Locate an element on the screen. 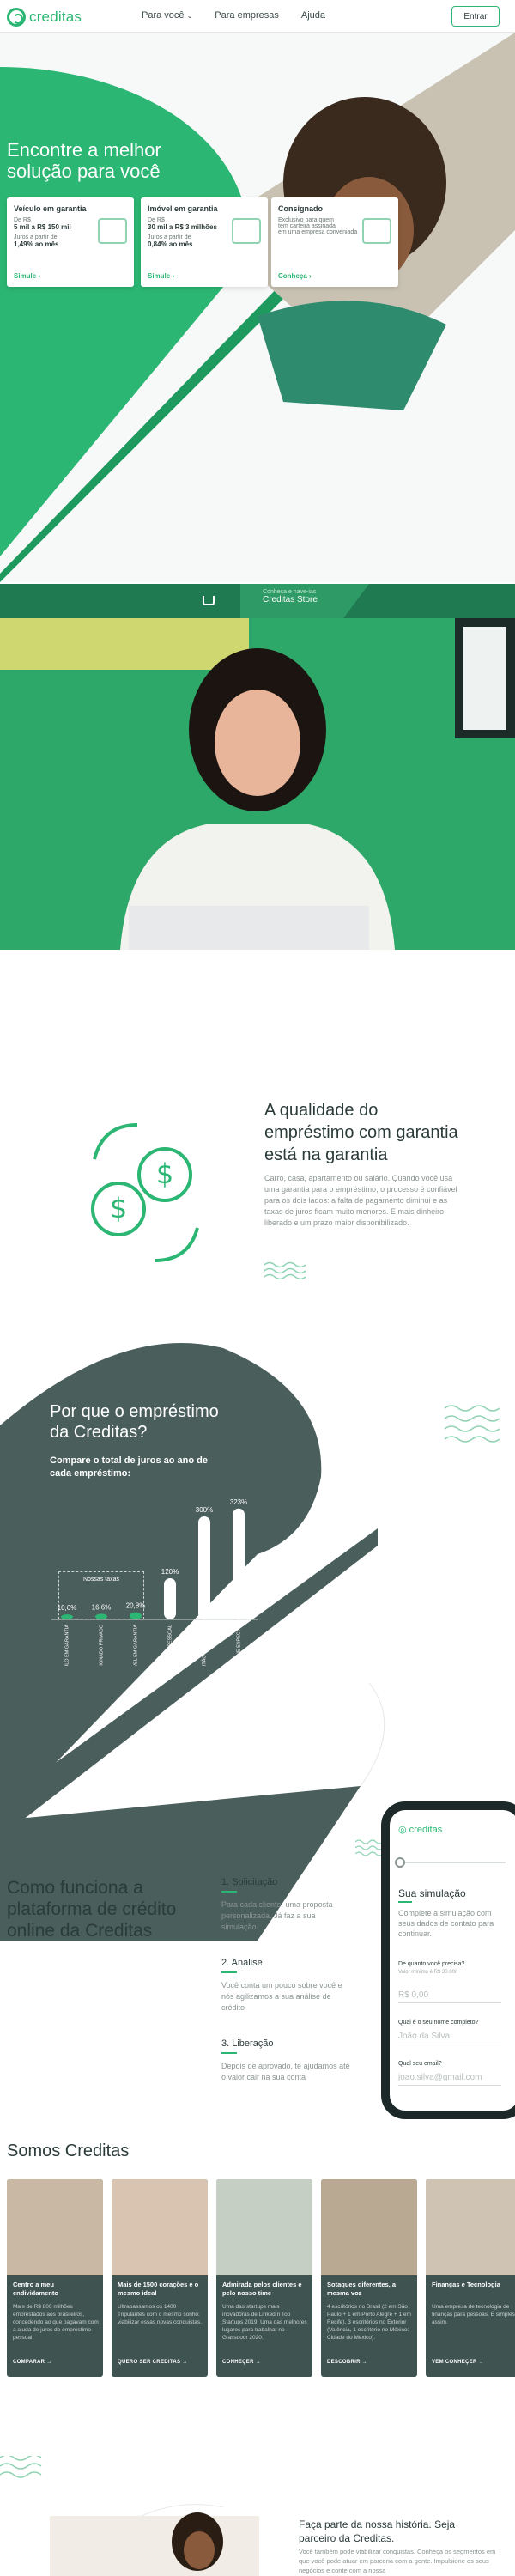 The width and height of the screenshot is (515, 2576). money-cycle-icon: $ $ is located at coordinates (145, 1192).